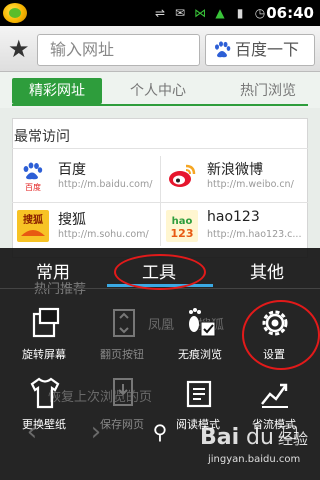 This screenshot has width=320, height=480. Describe the element at coordinates (182, 175) in the screenshot. I see `weibo-logo-icon` at that location.